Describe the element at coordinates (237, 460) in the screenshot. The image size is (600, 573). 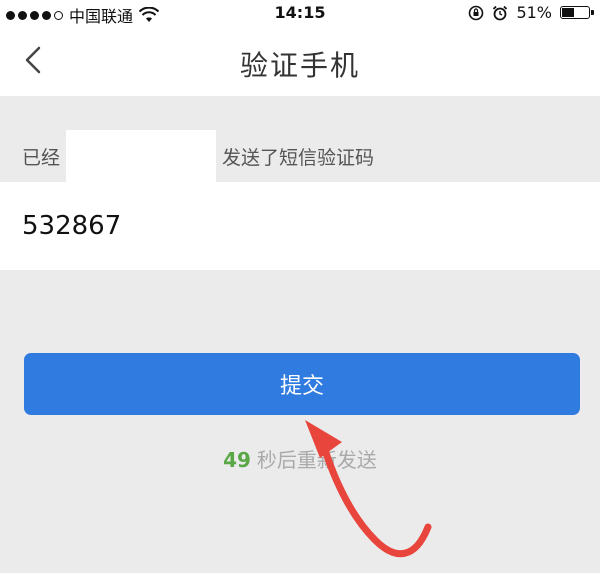
I see `countdown-seconds: 49` at that location.